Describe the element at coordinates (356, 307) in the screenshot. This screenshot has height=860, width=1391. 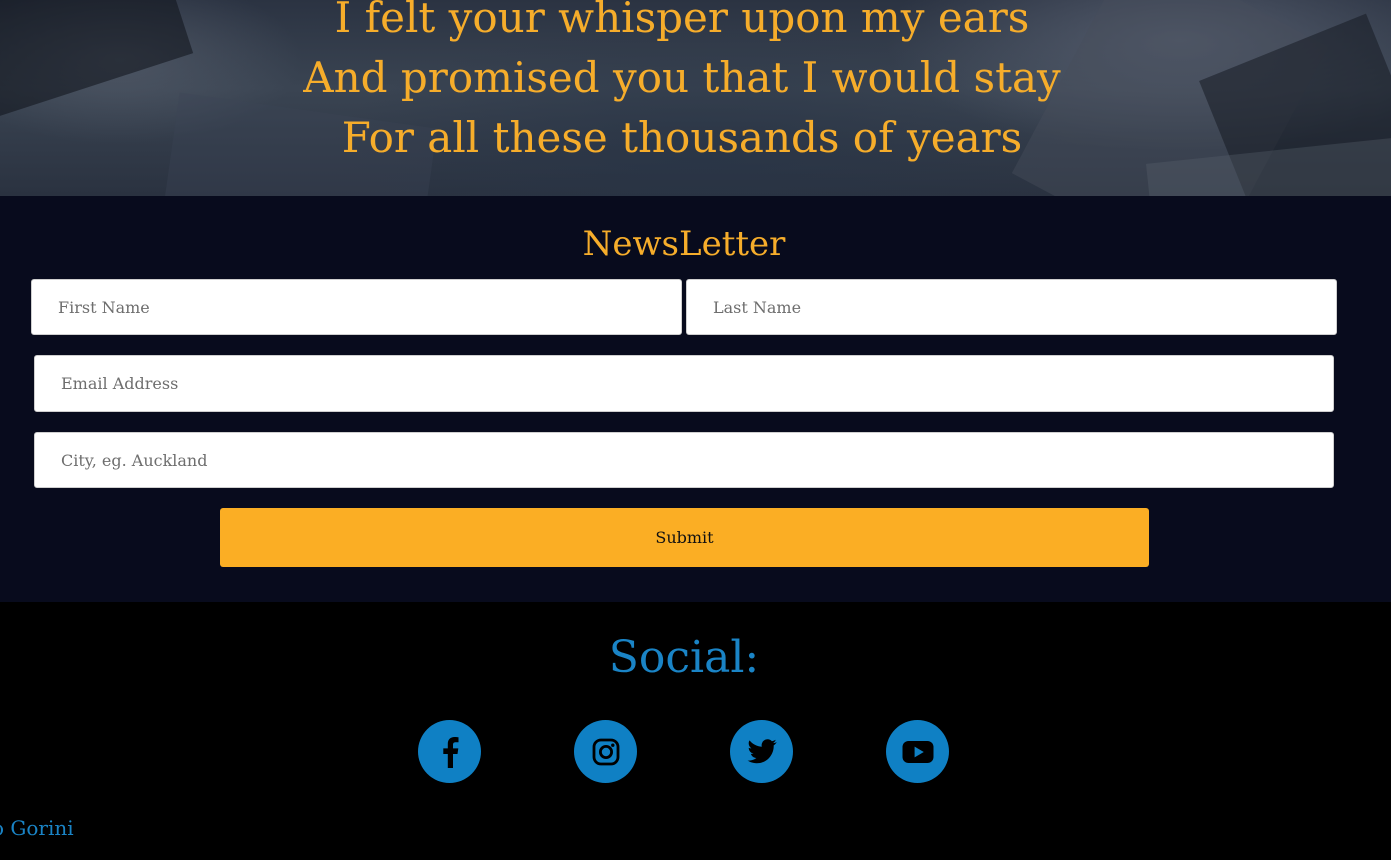
I see `first-name-field` at that location.